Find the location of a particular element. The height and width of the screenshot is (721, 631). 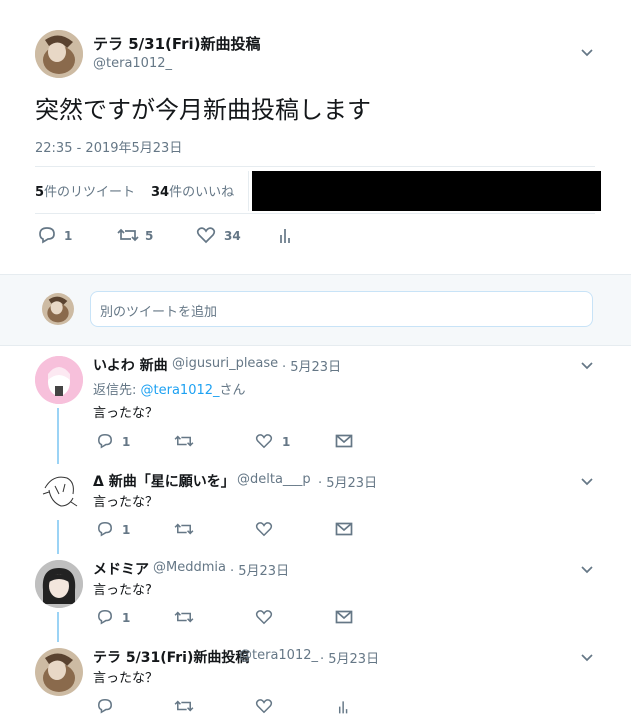

reply-handle: @Meddmia is located at coordinates (189, 567).